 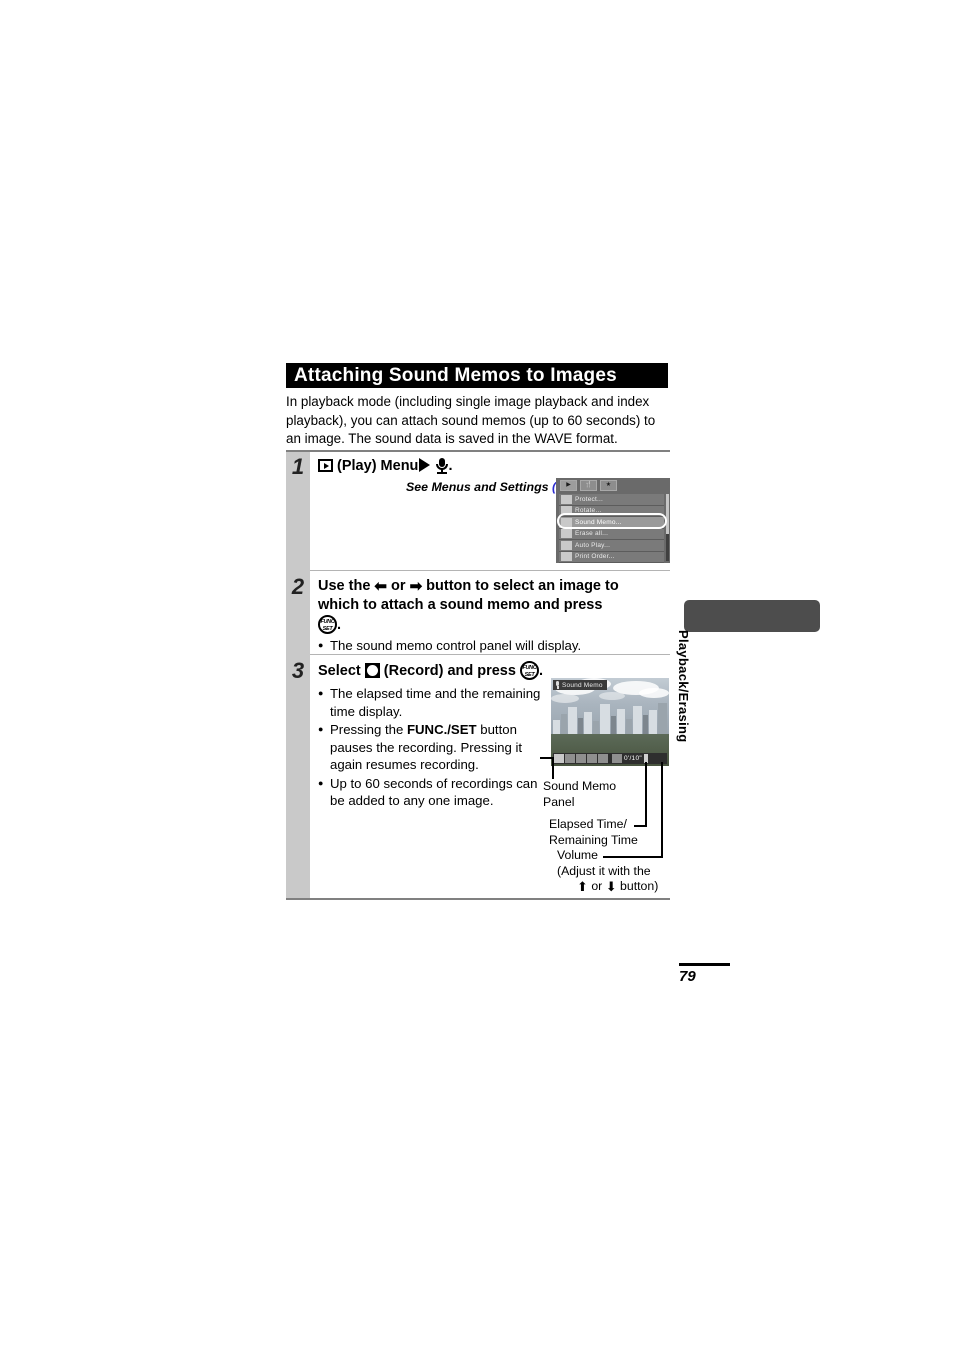 I want to click on right-triangle-icon, so click(x=425, y=465).